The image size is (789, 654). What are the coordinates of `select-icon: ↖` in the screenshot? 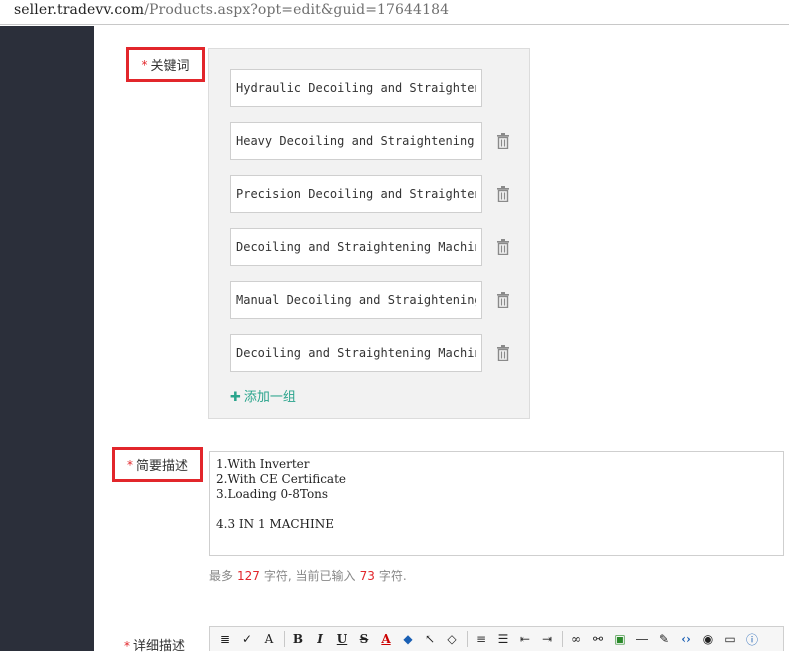 It's located at (430, 639).